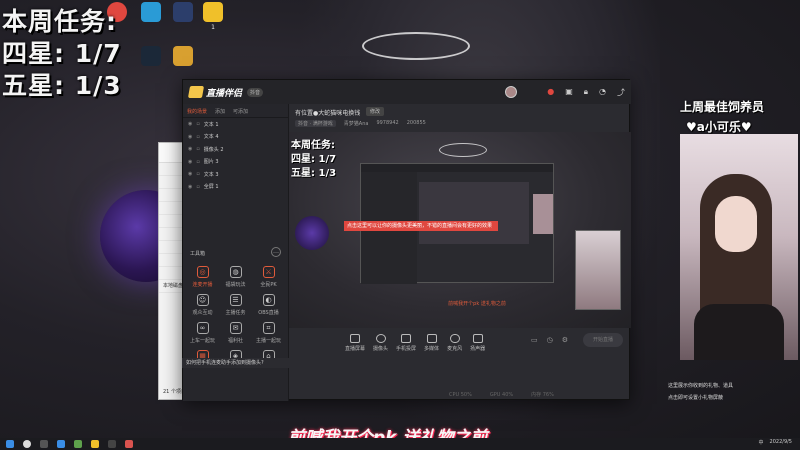 This screenshot has width=800, height=450. Describe the element at coordinates (550, 340) in the screenshot. I see `timer-icon: ◷` at that location.